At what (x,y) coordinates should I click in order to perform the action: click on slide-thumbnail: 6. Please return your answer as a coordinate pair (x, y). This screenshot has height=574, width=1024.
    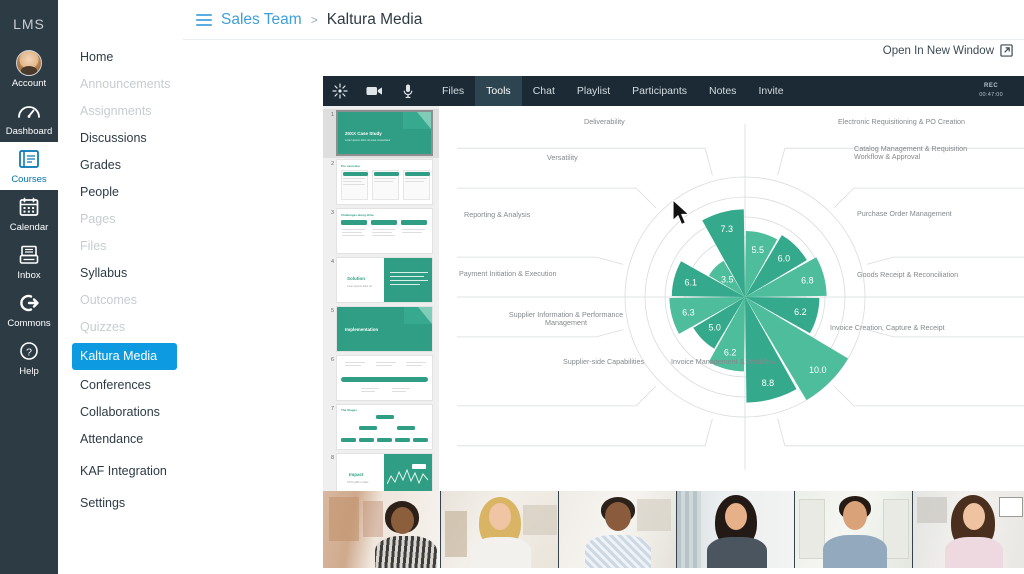
    Looking at the image, I should click on (381, 378).